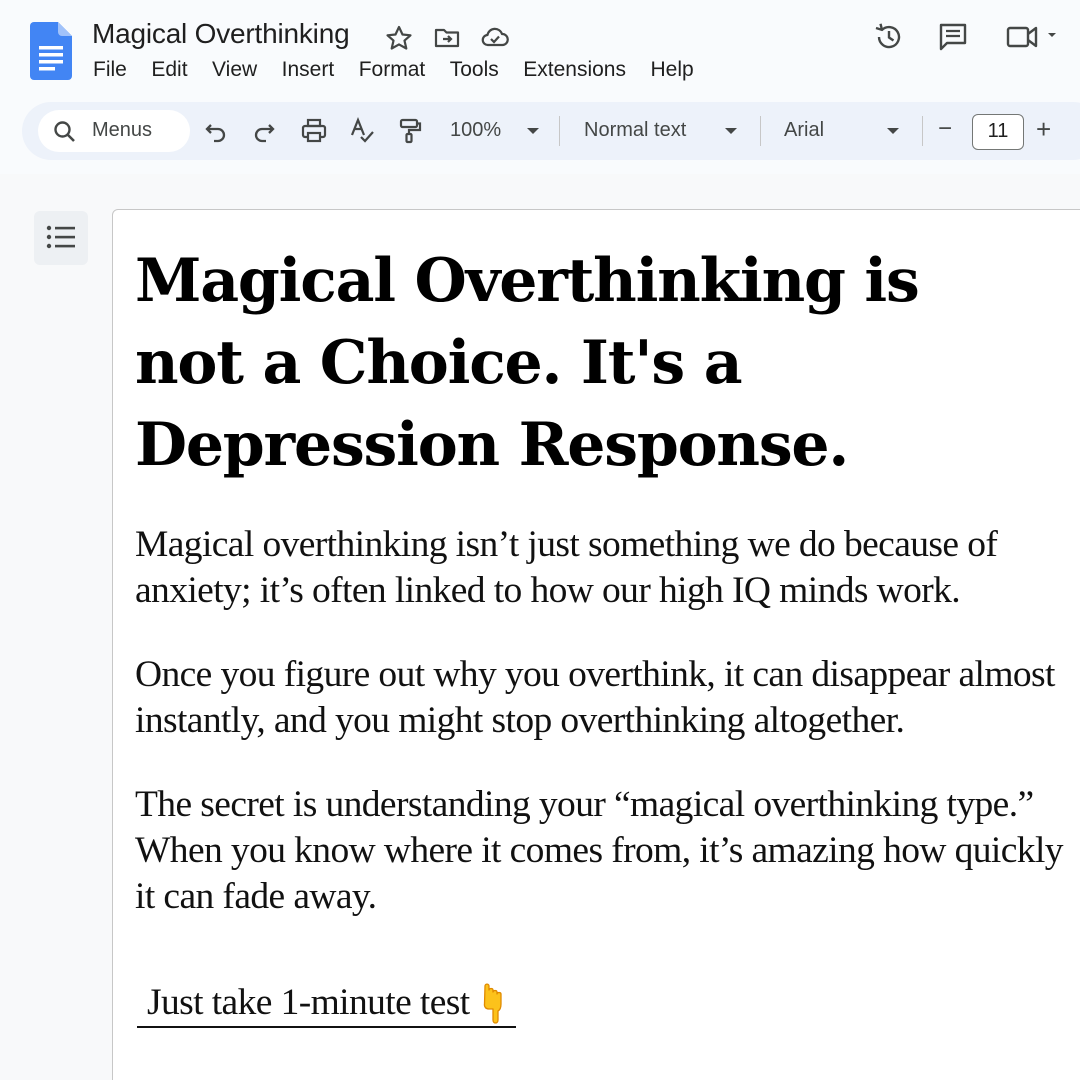 The height and width of the screenshot is (1080, 1080). What do you see at coordinates (551, 131) in the screenshot?
I see `toolbar: Menus 100% Normal text Arial − 11 +` at bounding box center [551, 131].